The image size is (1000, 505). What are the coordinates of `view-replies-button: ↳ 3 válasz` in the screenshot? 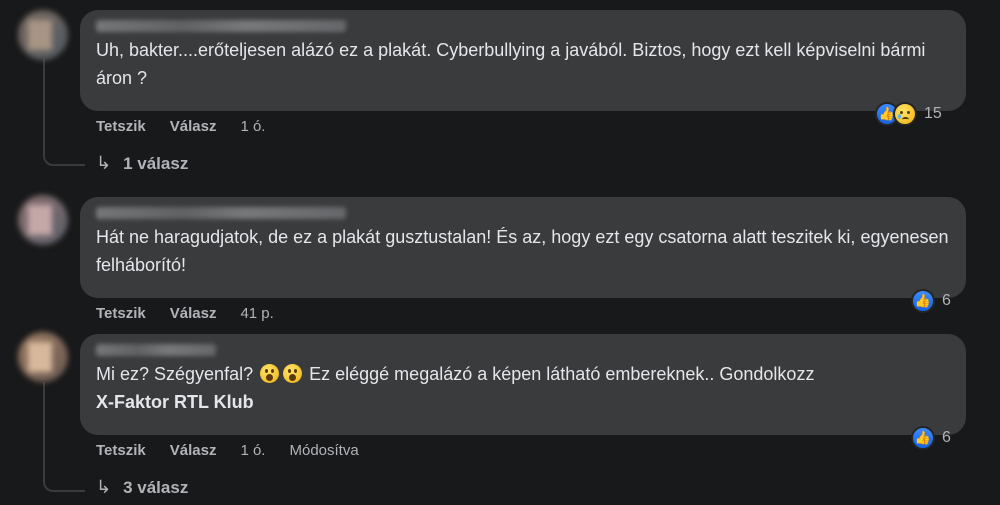 It's located at (142, 487).